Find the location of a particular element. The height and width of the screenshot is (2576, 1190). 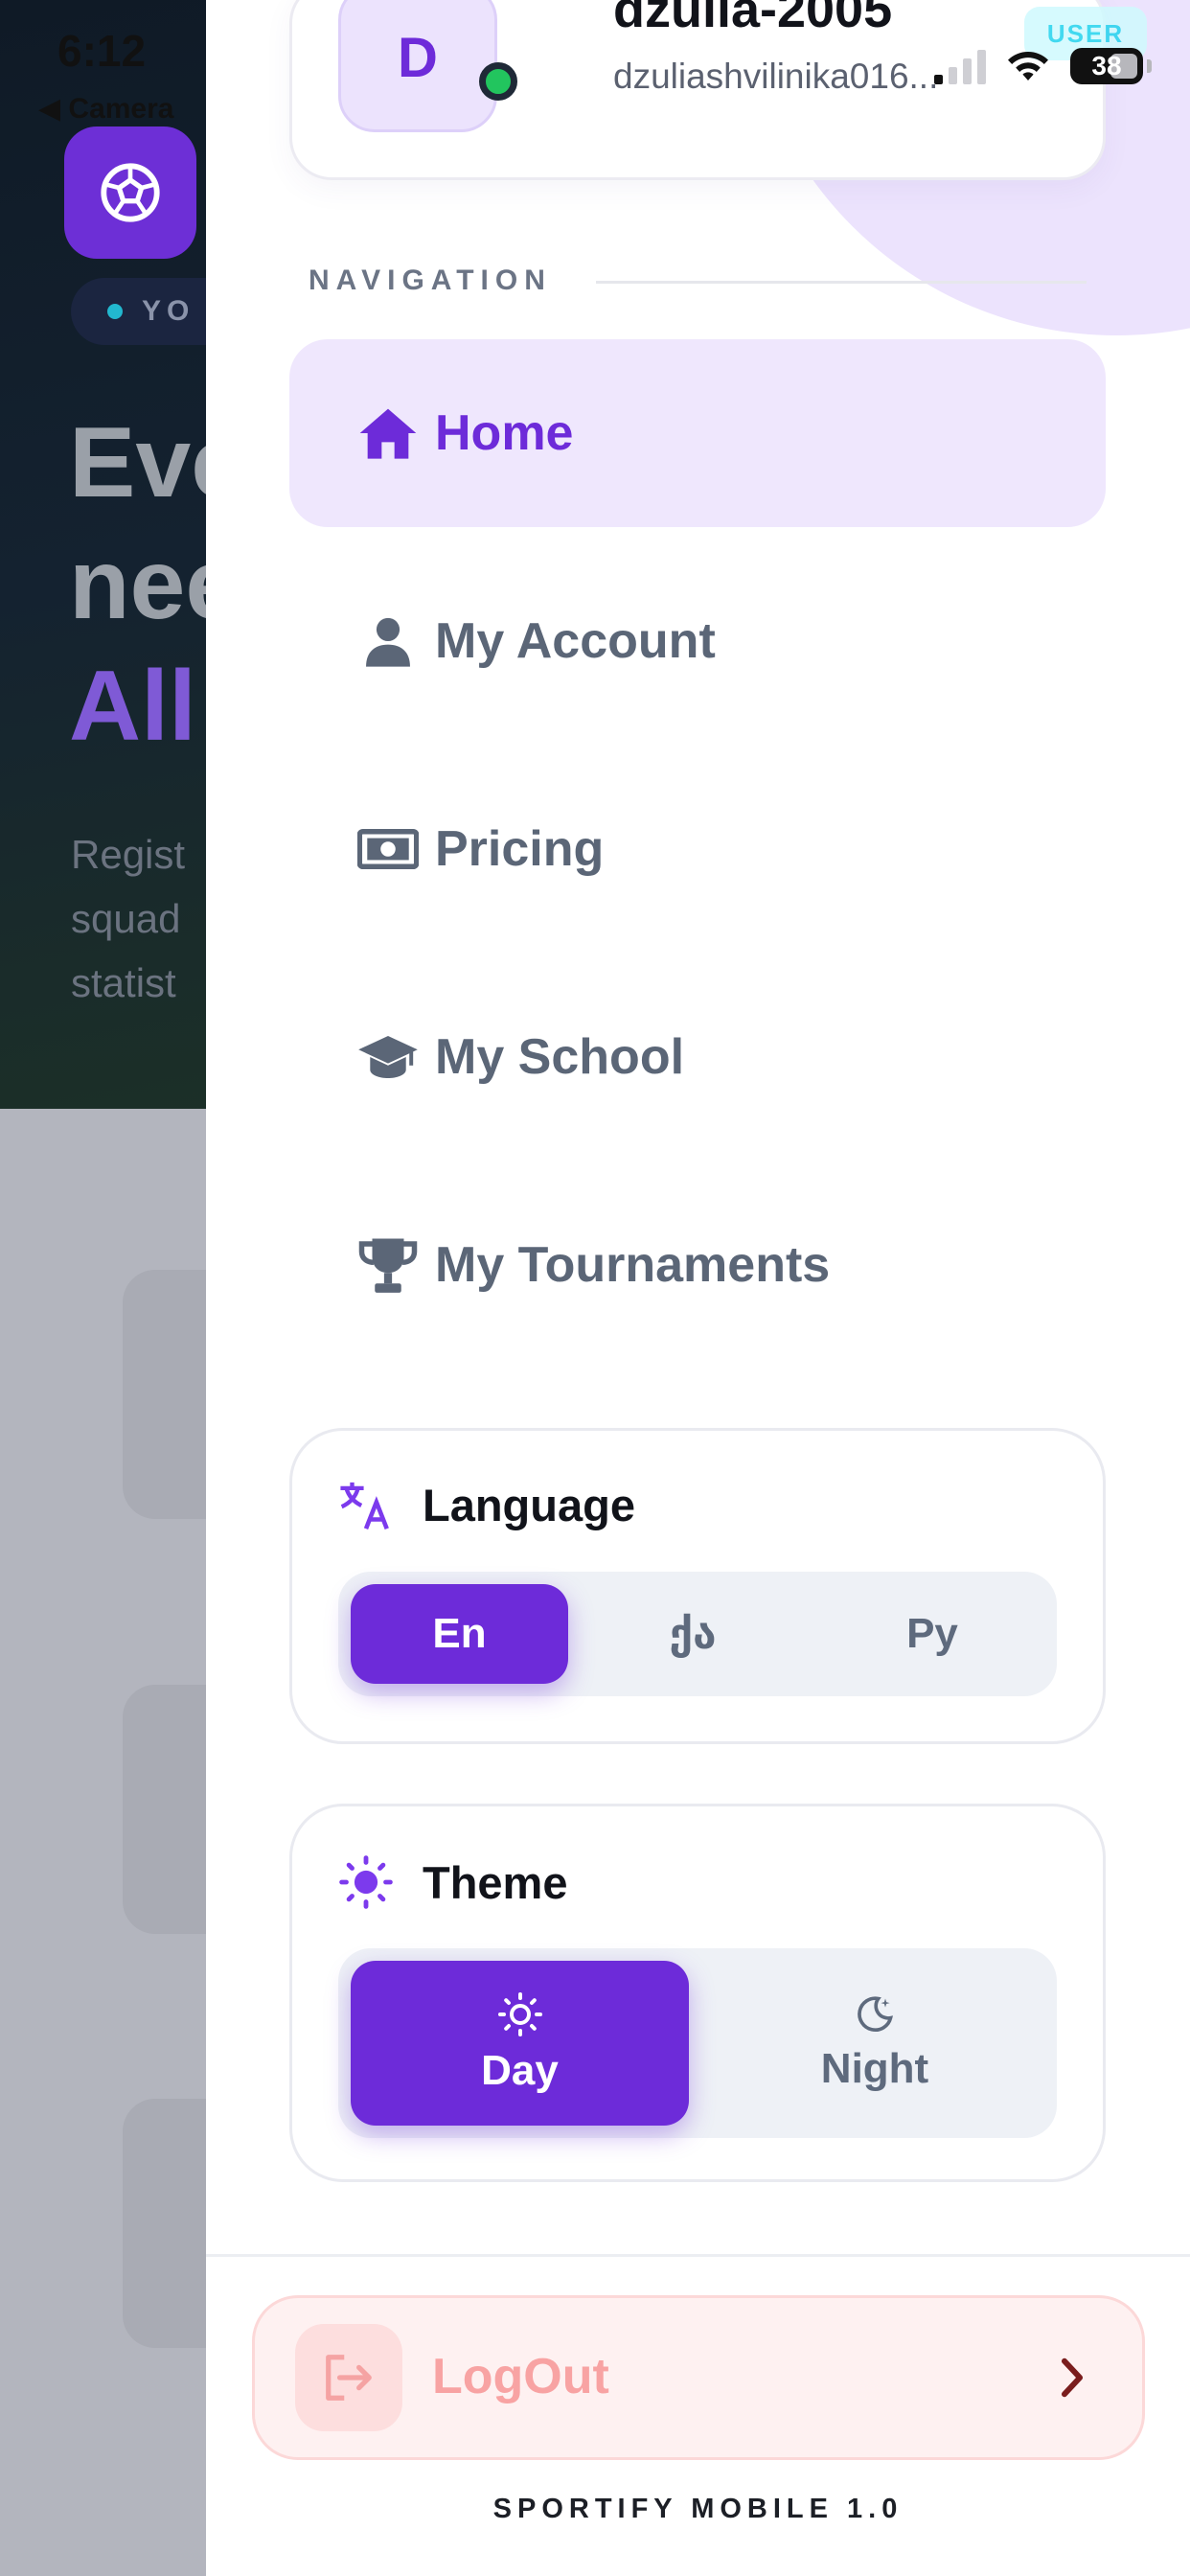

language-option-ru: Ру is located at coordinates (932, 1634).